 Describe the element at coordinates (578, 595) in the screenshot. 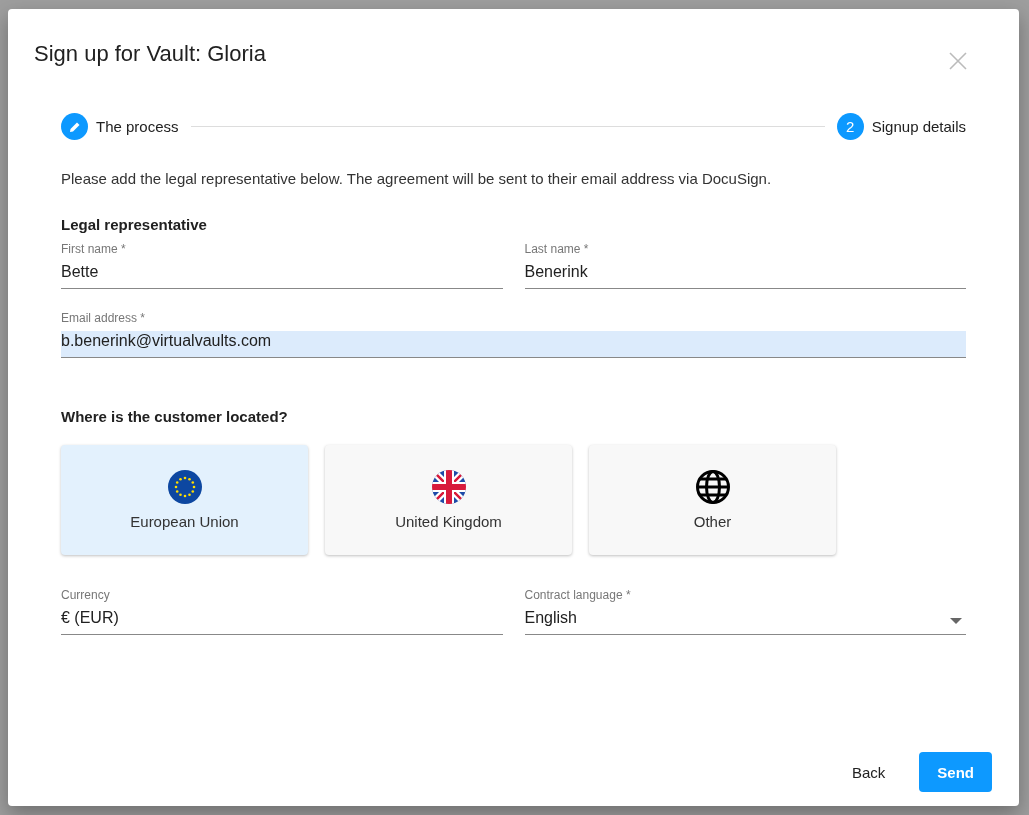

I see `field-label: Contract language *` at that location.